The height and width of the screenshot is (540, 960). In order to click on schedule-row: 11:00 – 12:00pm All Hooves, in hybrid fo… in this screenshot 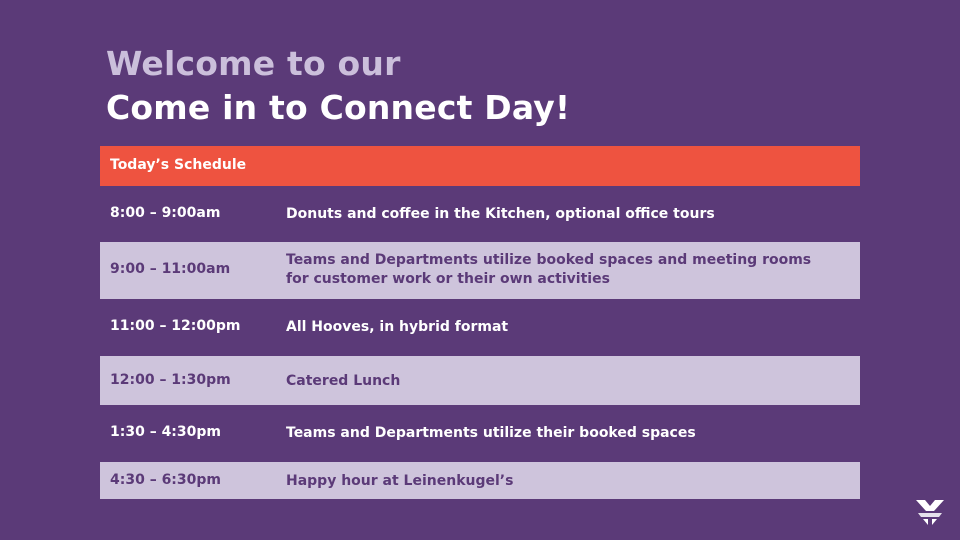, I will do `click(480, 327)`.